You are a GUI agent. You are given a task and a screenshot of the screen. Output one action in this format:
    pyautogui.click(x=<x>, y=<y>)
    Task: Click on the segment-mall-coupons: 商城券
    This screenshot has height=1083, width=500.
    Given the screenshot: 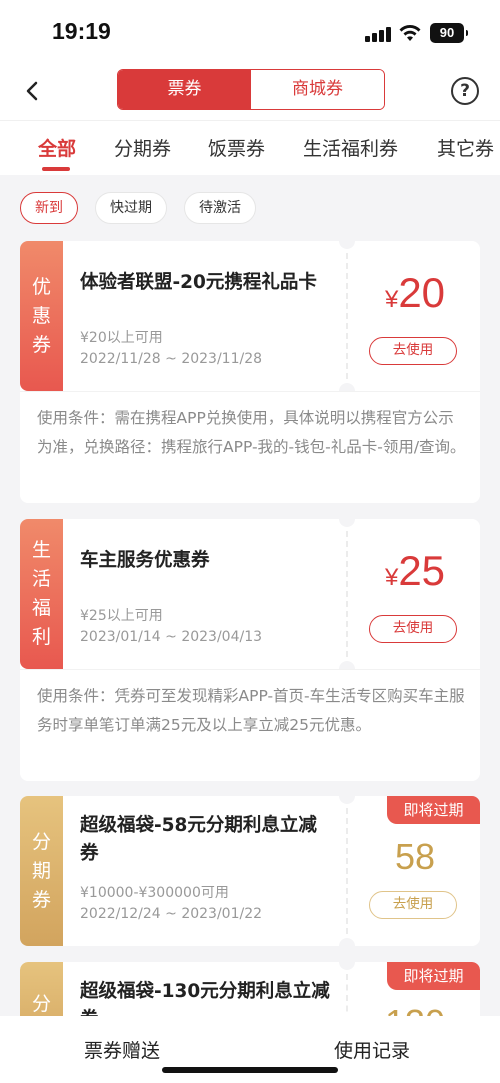 What is the action you would take?
    pyautogui.click(x=317, y=89)
    